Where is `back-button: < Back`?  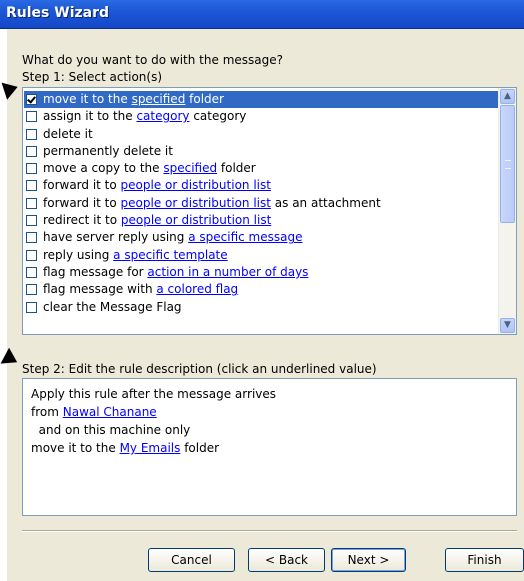 back-button: < Back is located at coordinates (286, 560).